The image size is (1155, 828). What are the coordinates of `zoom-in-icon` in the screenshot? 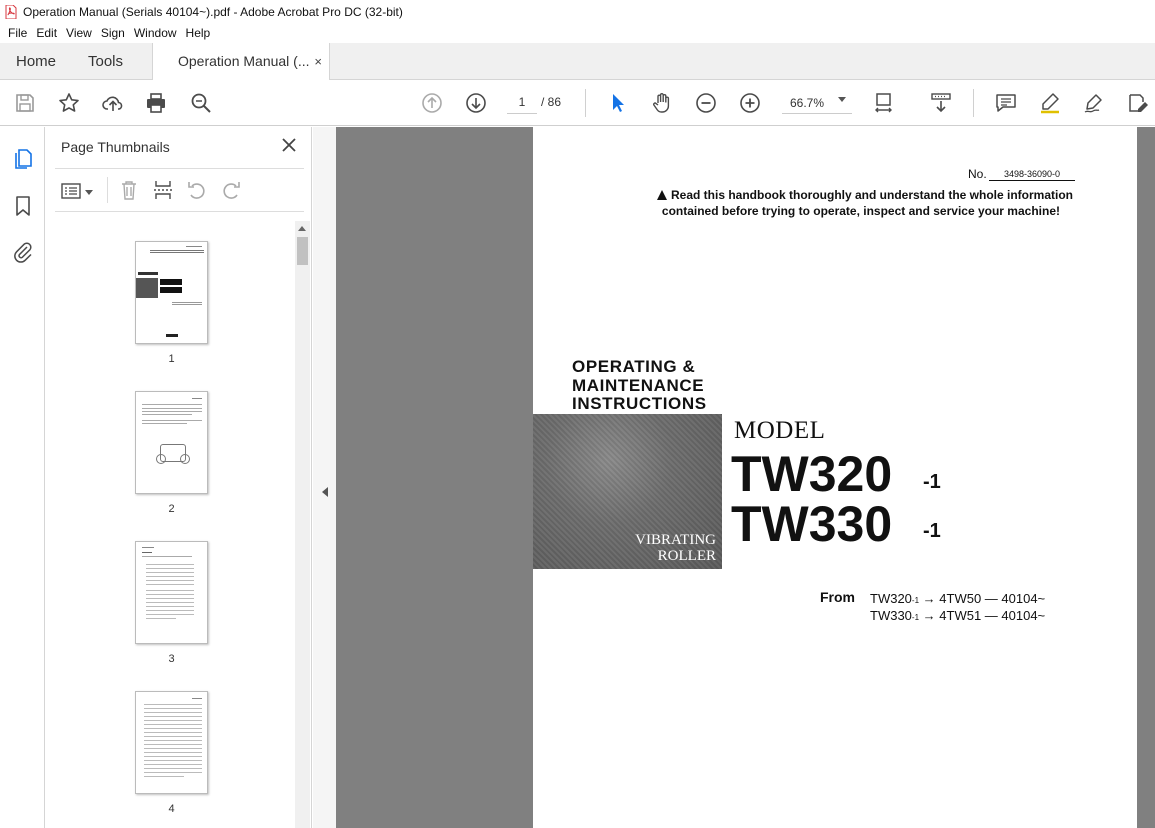 It's located at (750, 103).